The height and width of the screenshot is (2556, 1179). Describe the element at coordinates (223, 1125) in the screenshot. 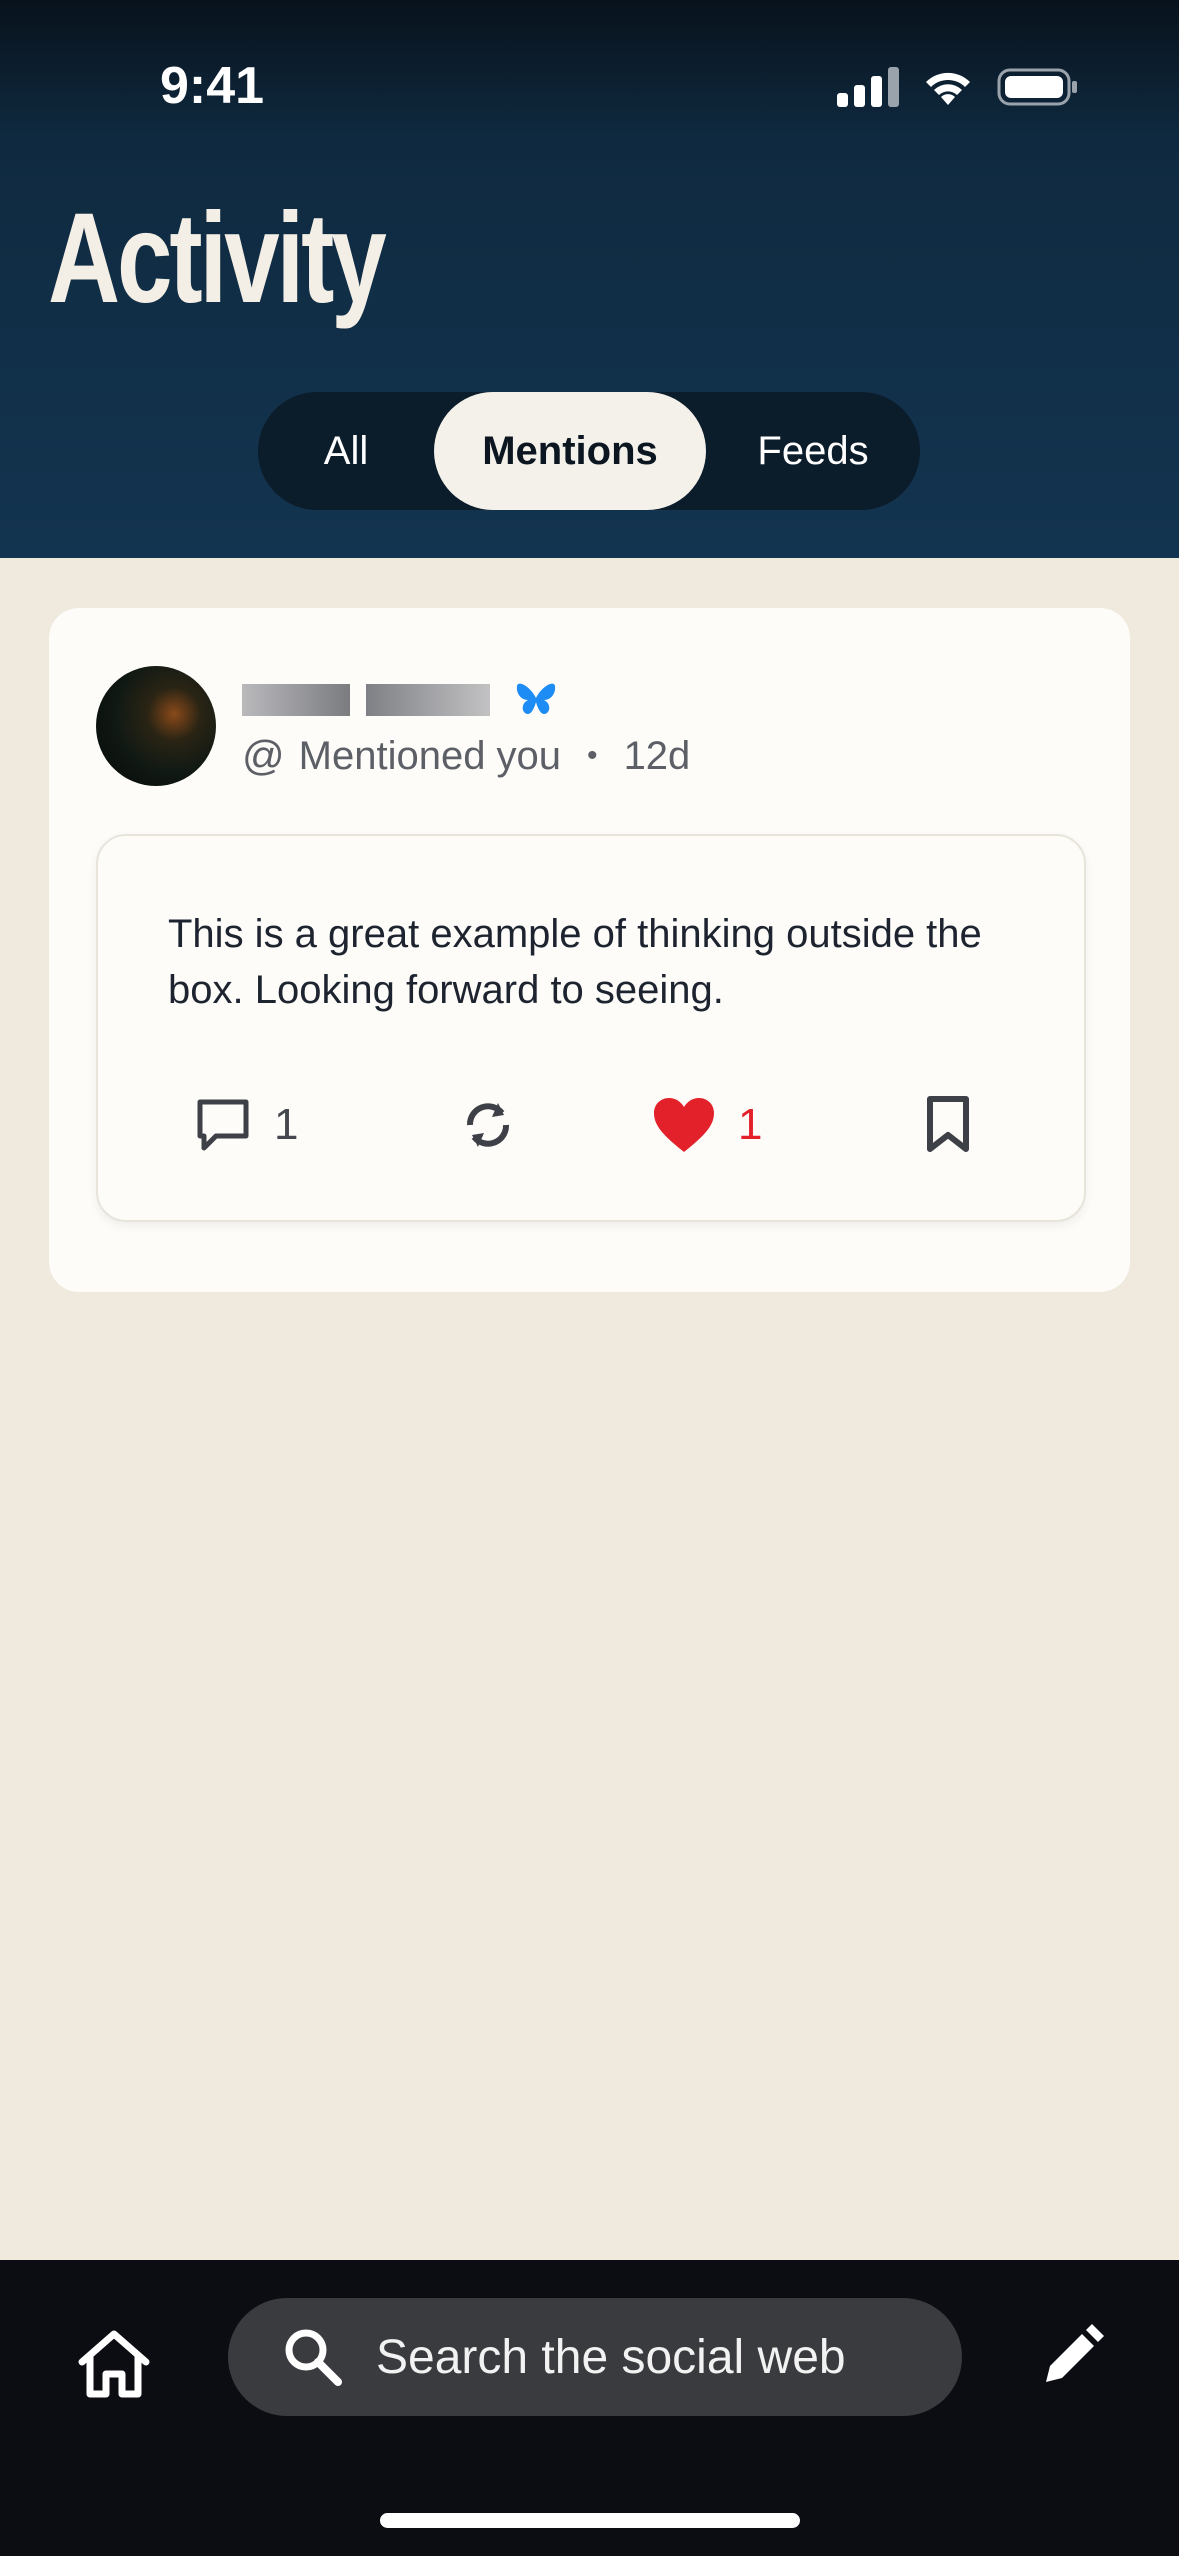

I see `comment-icon` at that location.